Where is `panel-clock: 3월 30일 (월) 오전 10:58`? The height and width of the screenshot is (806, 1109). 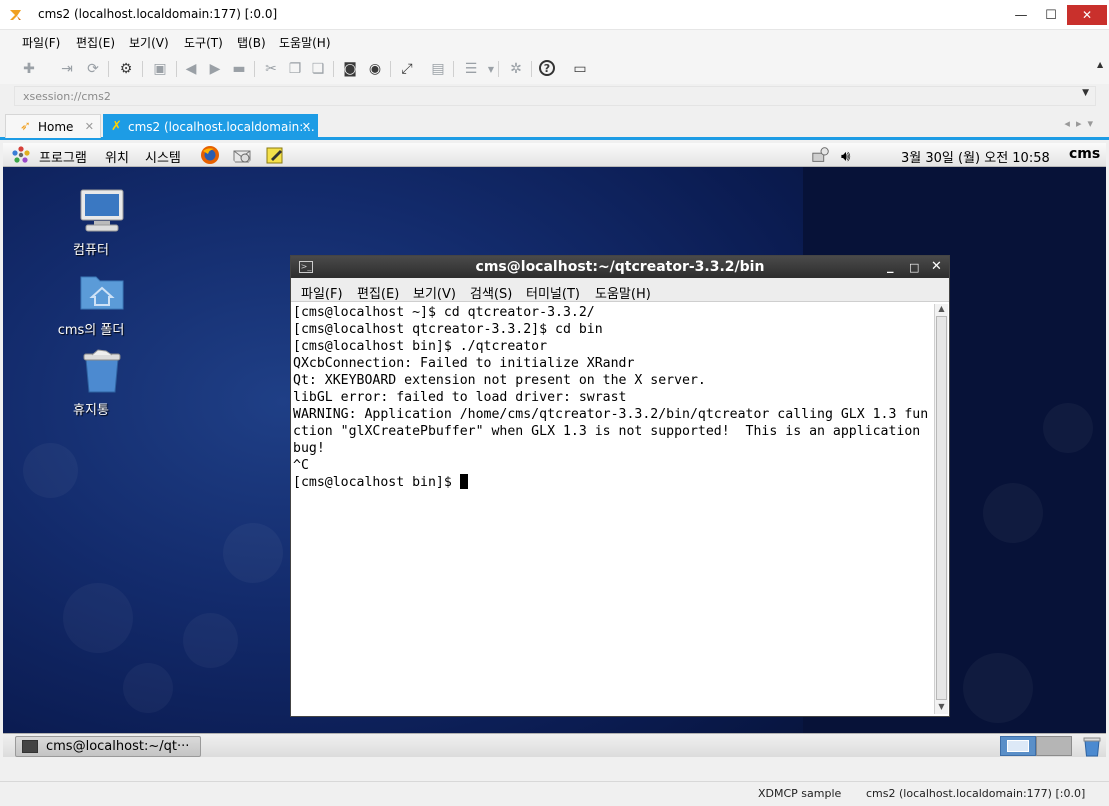 panel-clock: 3월 30일 (월) 오전 10:58 is located at coordinates (975, 156).